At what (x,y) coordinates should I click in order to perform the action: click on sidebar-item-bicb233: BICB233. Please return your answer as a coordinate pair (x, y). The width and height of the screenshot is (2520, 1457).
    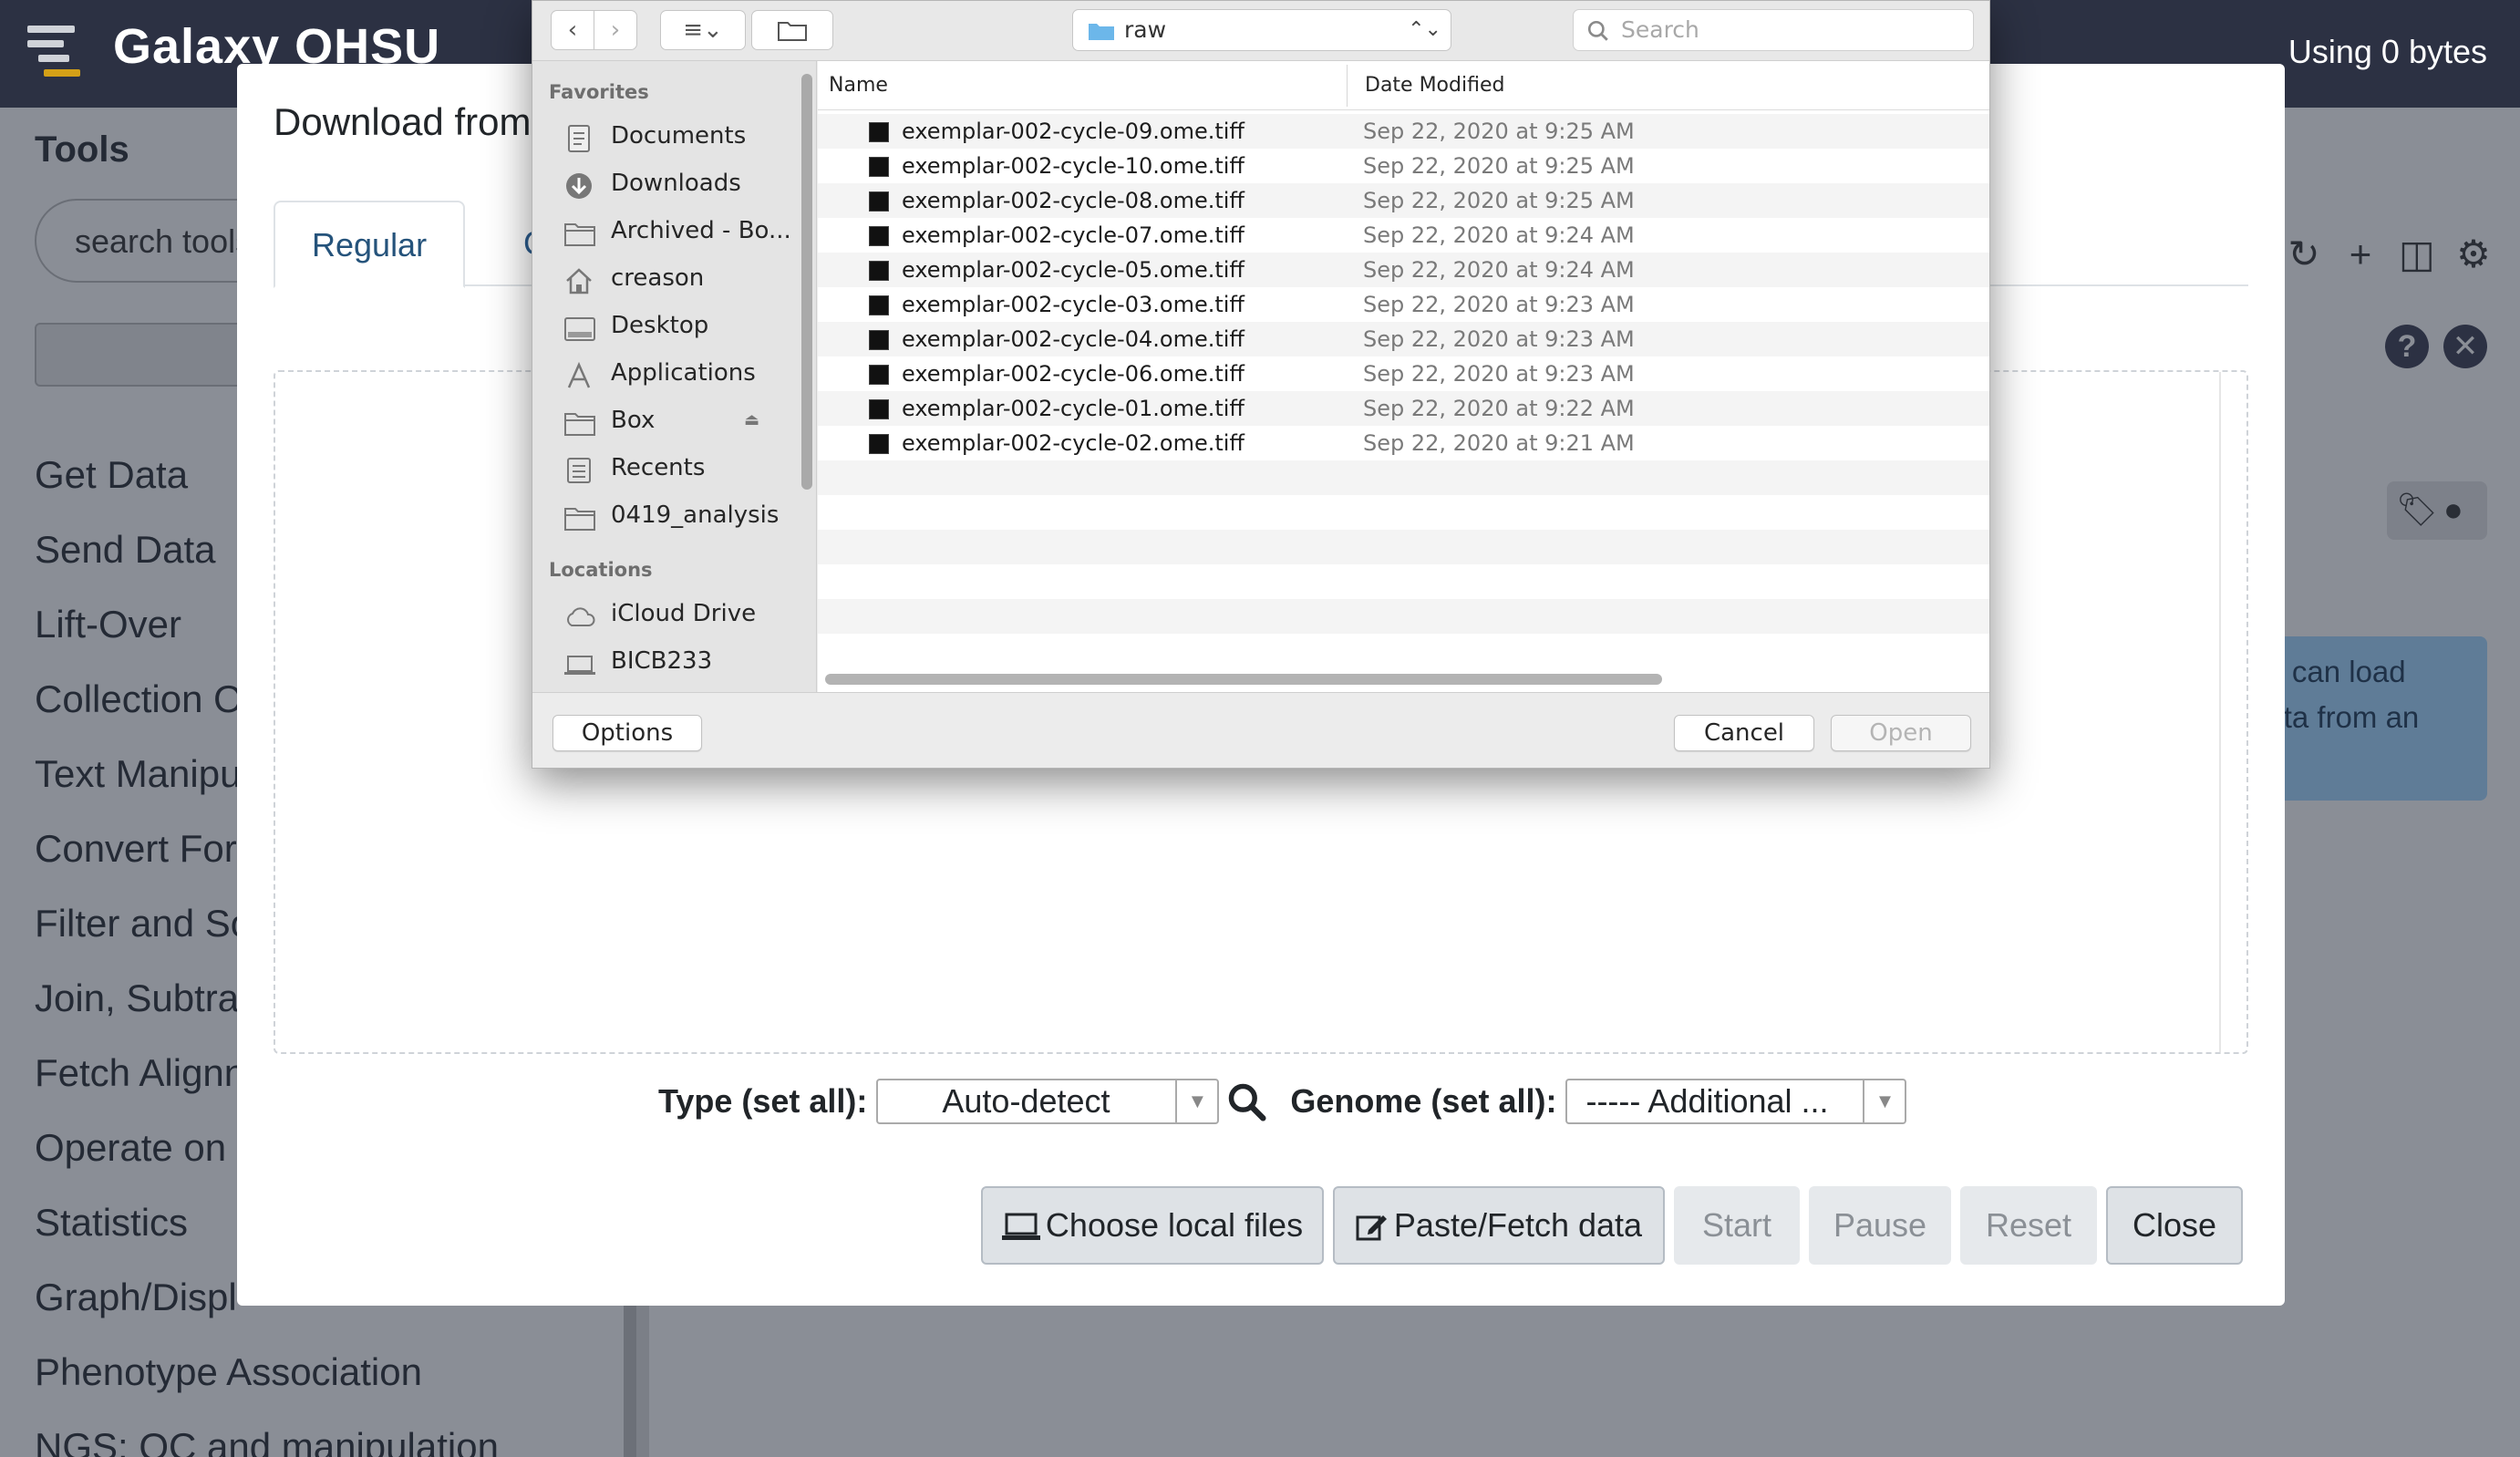
    Looking at the image, I should click on (686, 661).